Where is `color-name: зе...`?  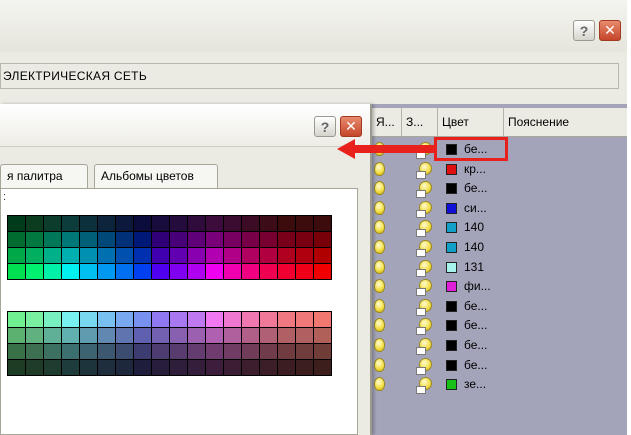
color-name: зе... is located at coordinates (475, 384).